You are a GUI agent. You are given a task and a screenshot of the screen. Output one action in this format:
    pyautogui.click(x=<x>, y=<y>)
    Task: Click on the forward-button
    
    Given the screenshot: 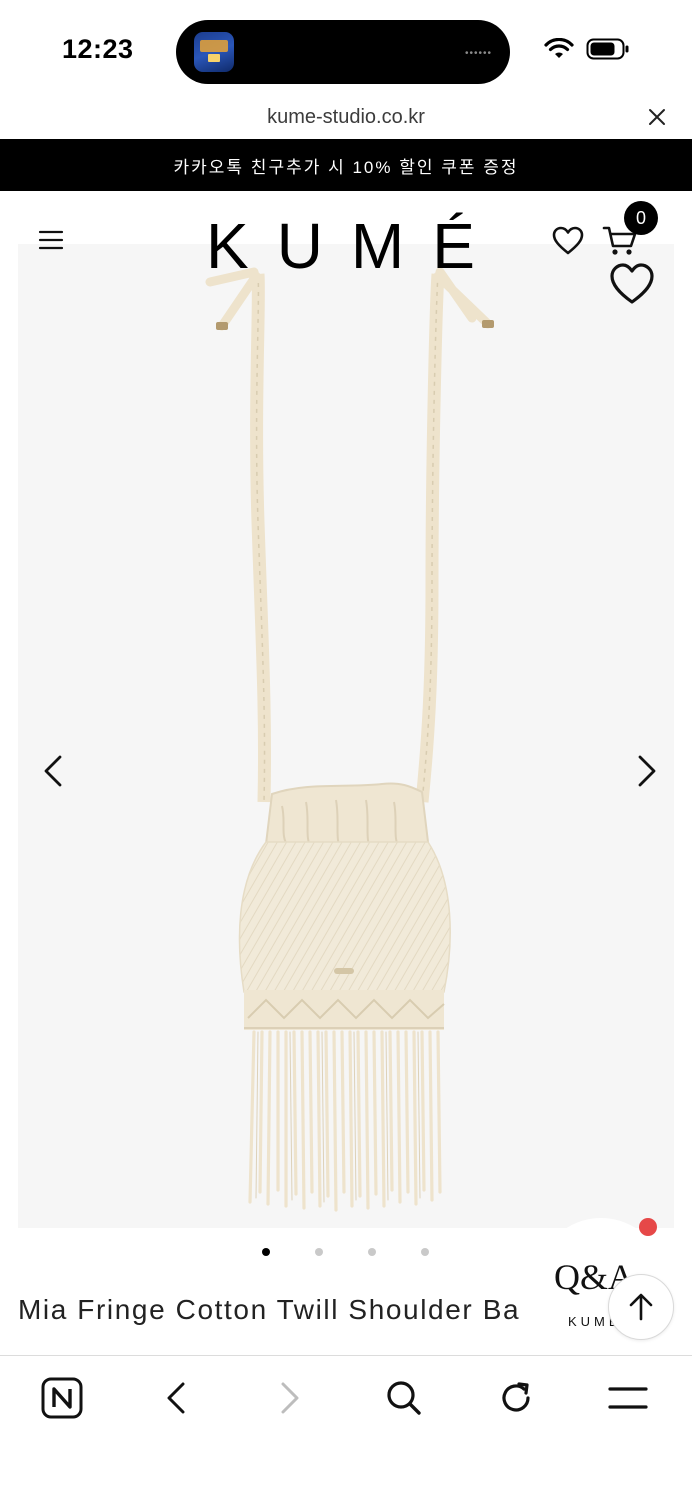 What is the action you would take?
    pyautogui.click(x=290, y=1398)
    